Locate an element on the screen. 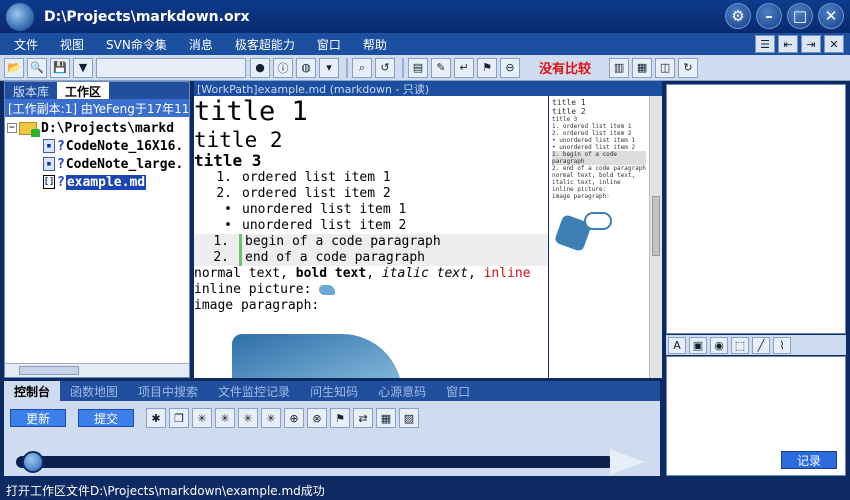 This screenshot has width=850, height=500. save-icon: 💾 is located at coordinates (60, 67).